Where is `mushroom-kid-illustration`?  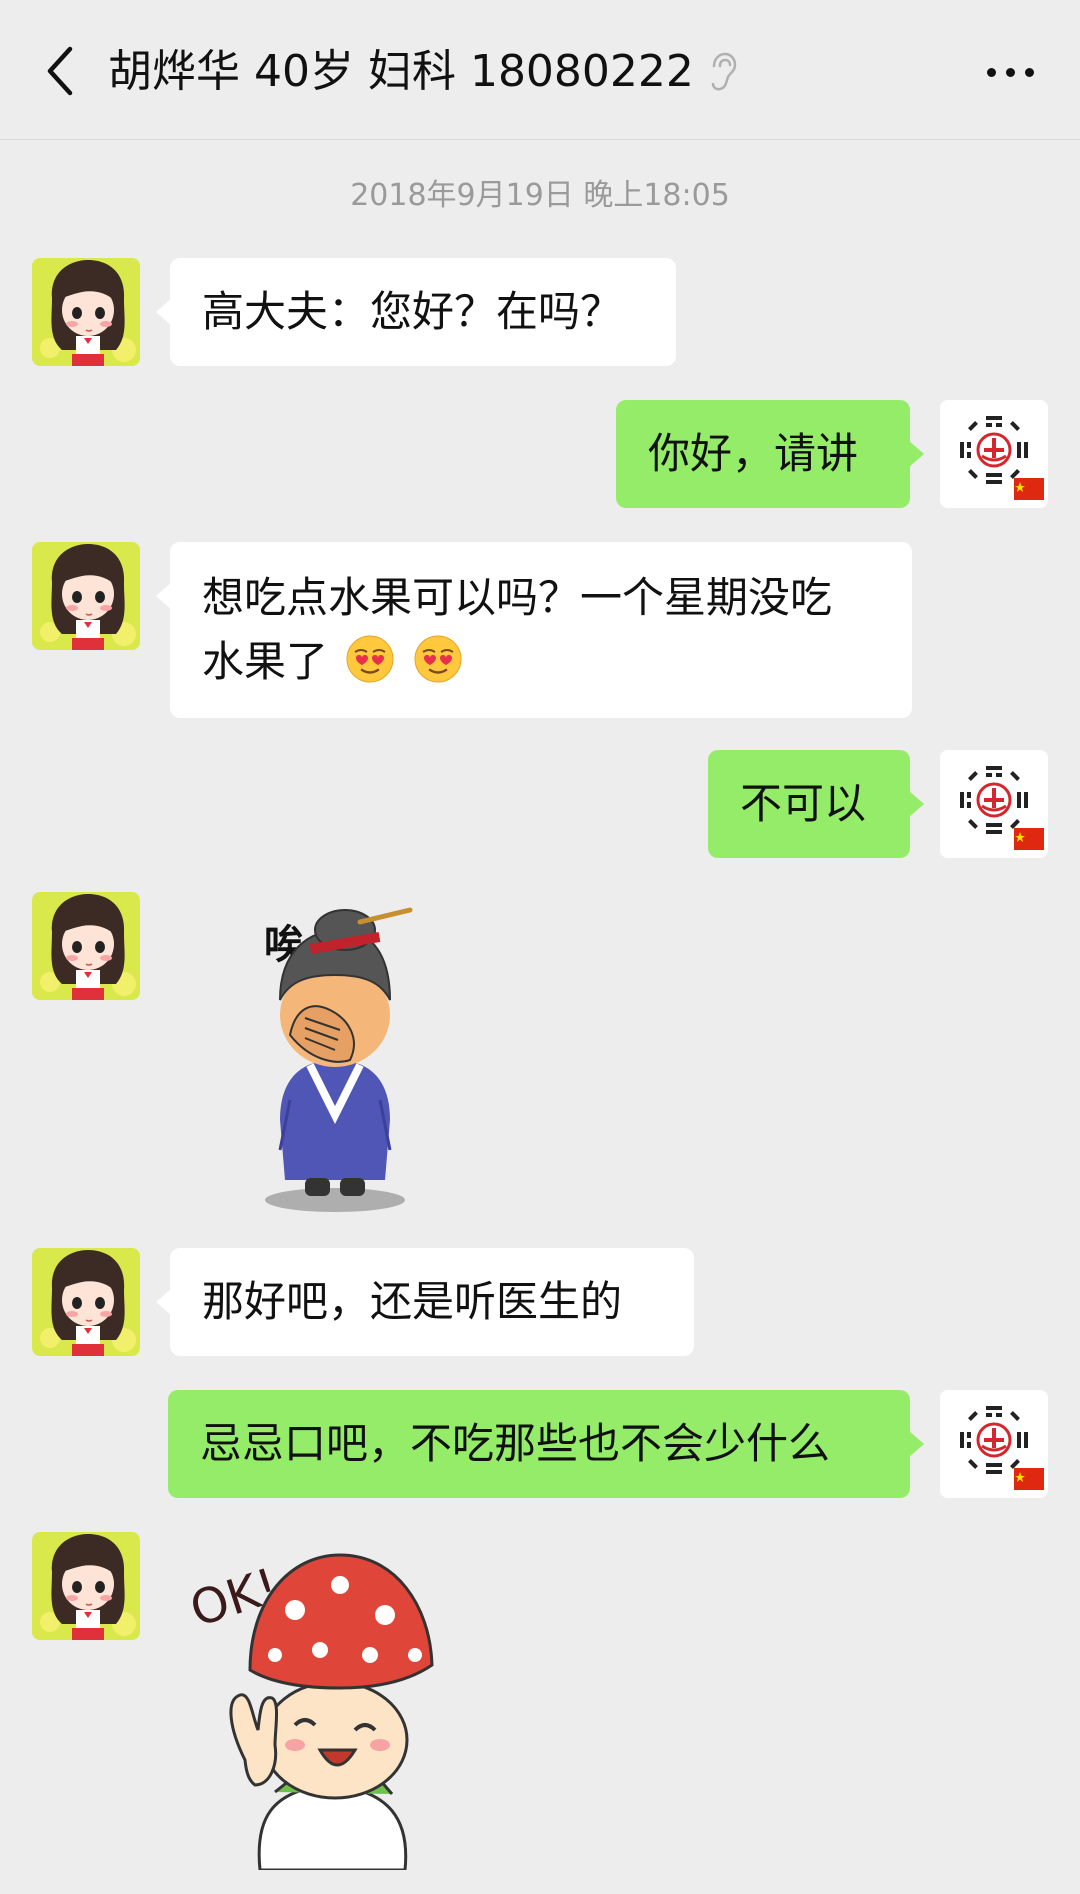
mushroom-kid-illustration is located at coordinates (331, 1711).